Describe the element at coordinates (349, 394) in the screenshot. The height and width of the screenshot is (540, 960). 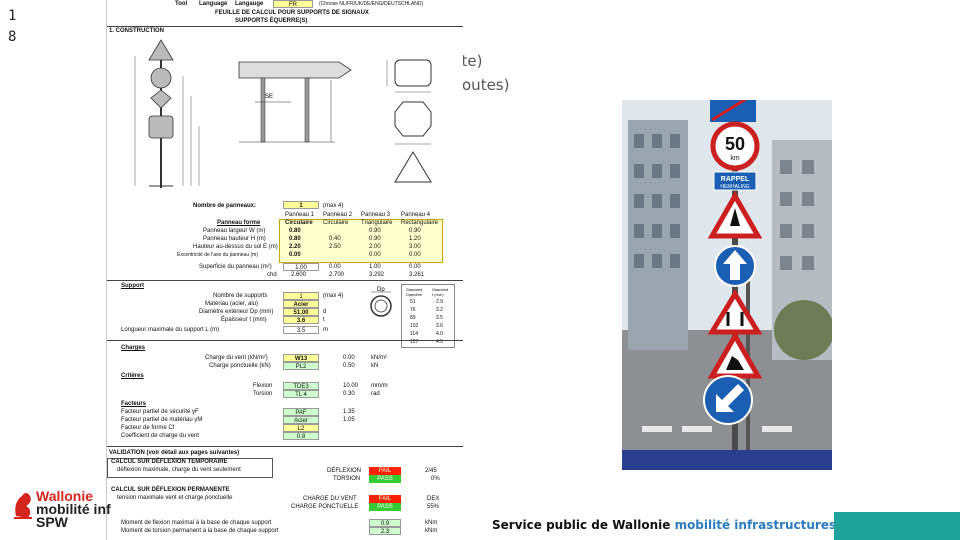
I see `criteres-row-value-1: 0.30` at that location.